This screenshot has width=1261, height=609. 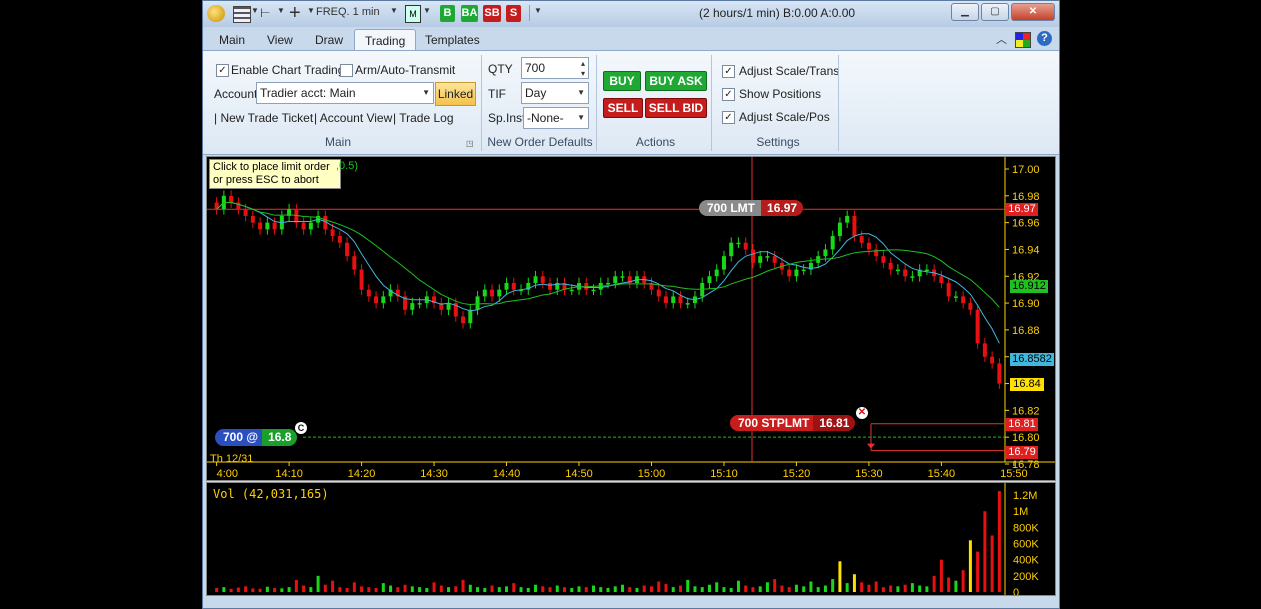 What do you see at coordinates (507, 118) in the screenshot?
I see `spinst-label: Sp.Inst` at bounding box center [507, 118].